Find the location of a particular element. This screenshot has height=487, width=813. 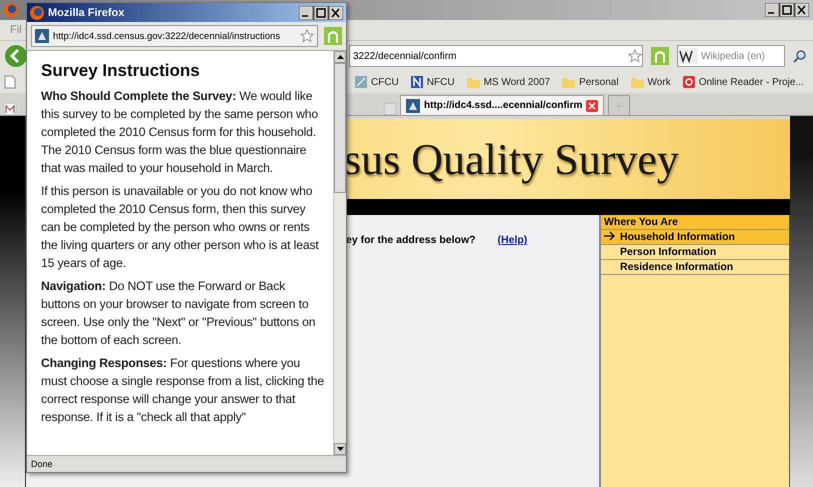

paragraph: Who Should Complete the Survey: We would like this survey to be completed by the same person who completed the 2010 Census form for this household. The 2010 Census form was the blue questionnaire that was mailed to your household in March. is located at coordinates (180, 132).